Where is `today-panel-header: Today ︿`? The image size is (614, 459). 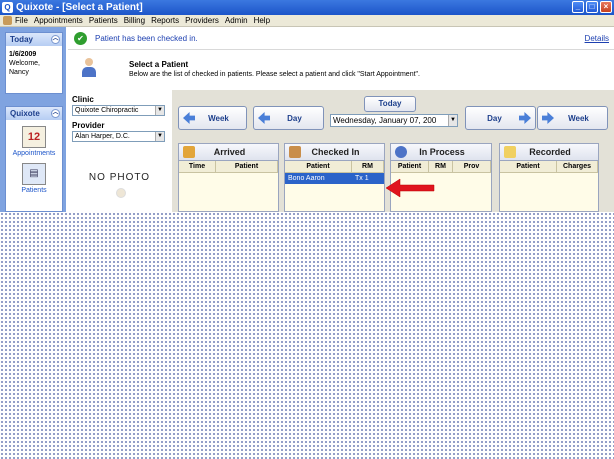 today-panel-header: Today ︿ is located at coordinates (34, 39).